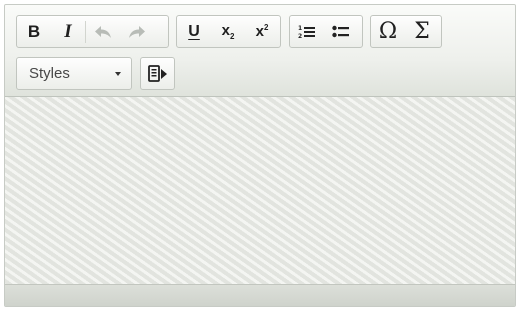  I want to click on subscript-mark: 2, so click(232, 36).